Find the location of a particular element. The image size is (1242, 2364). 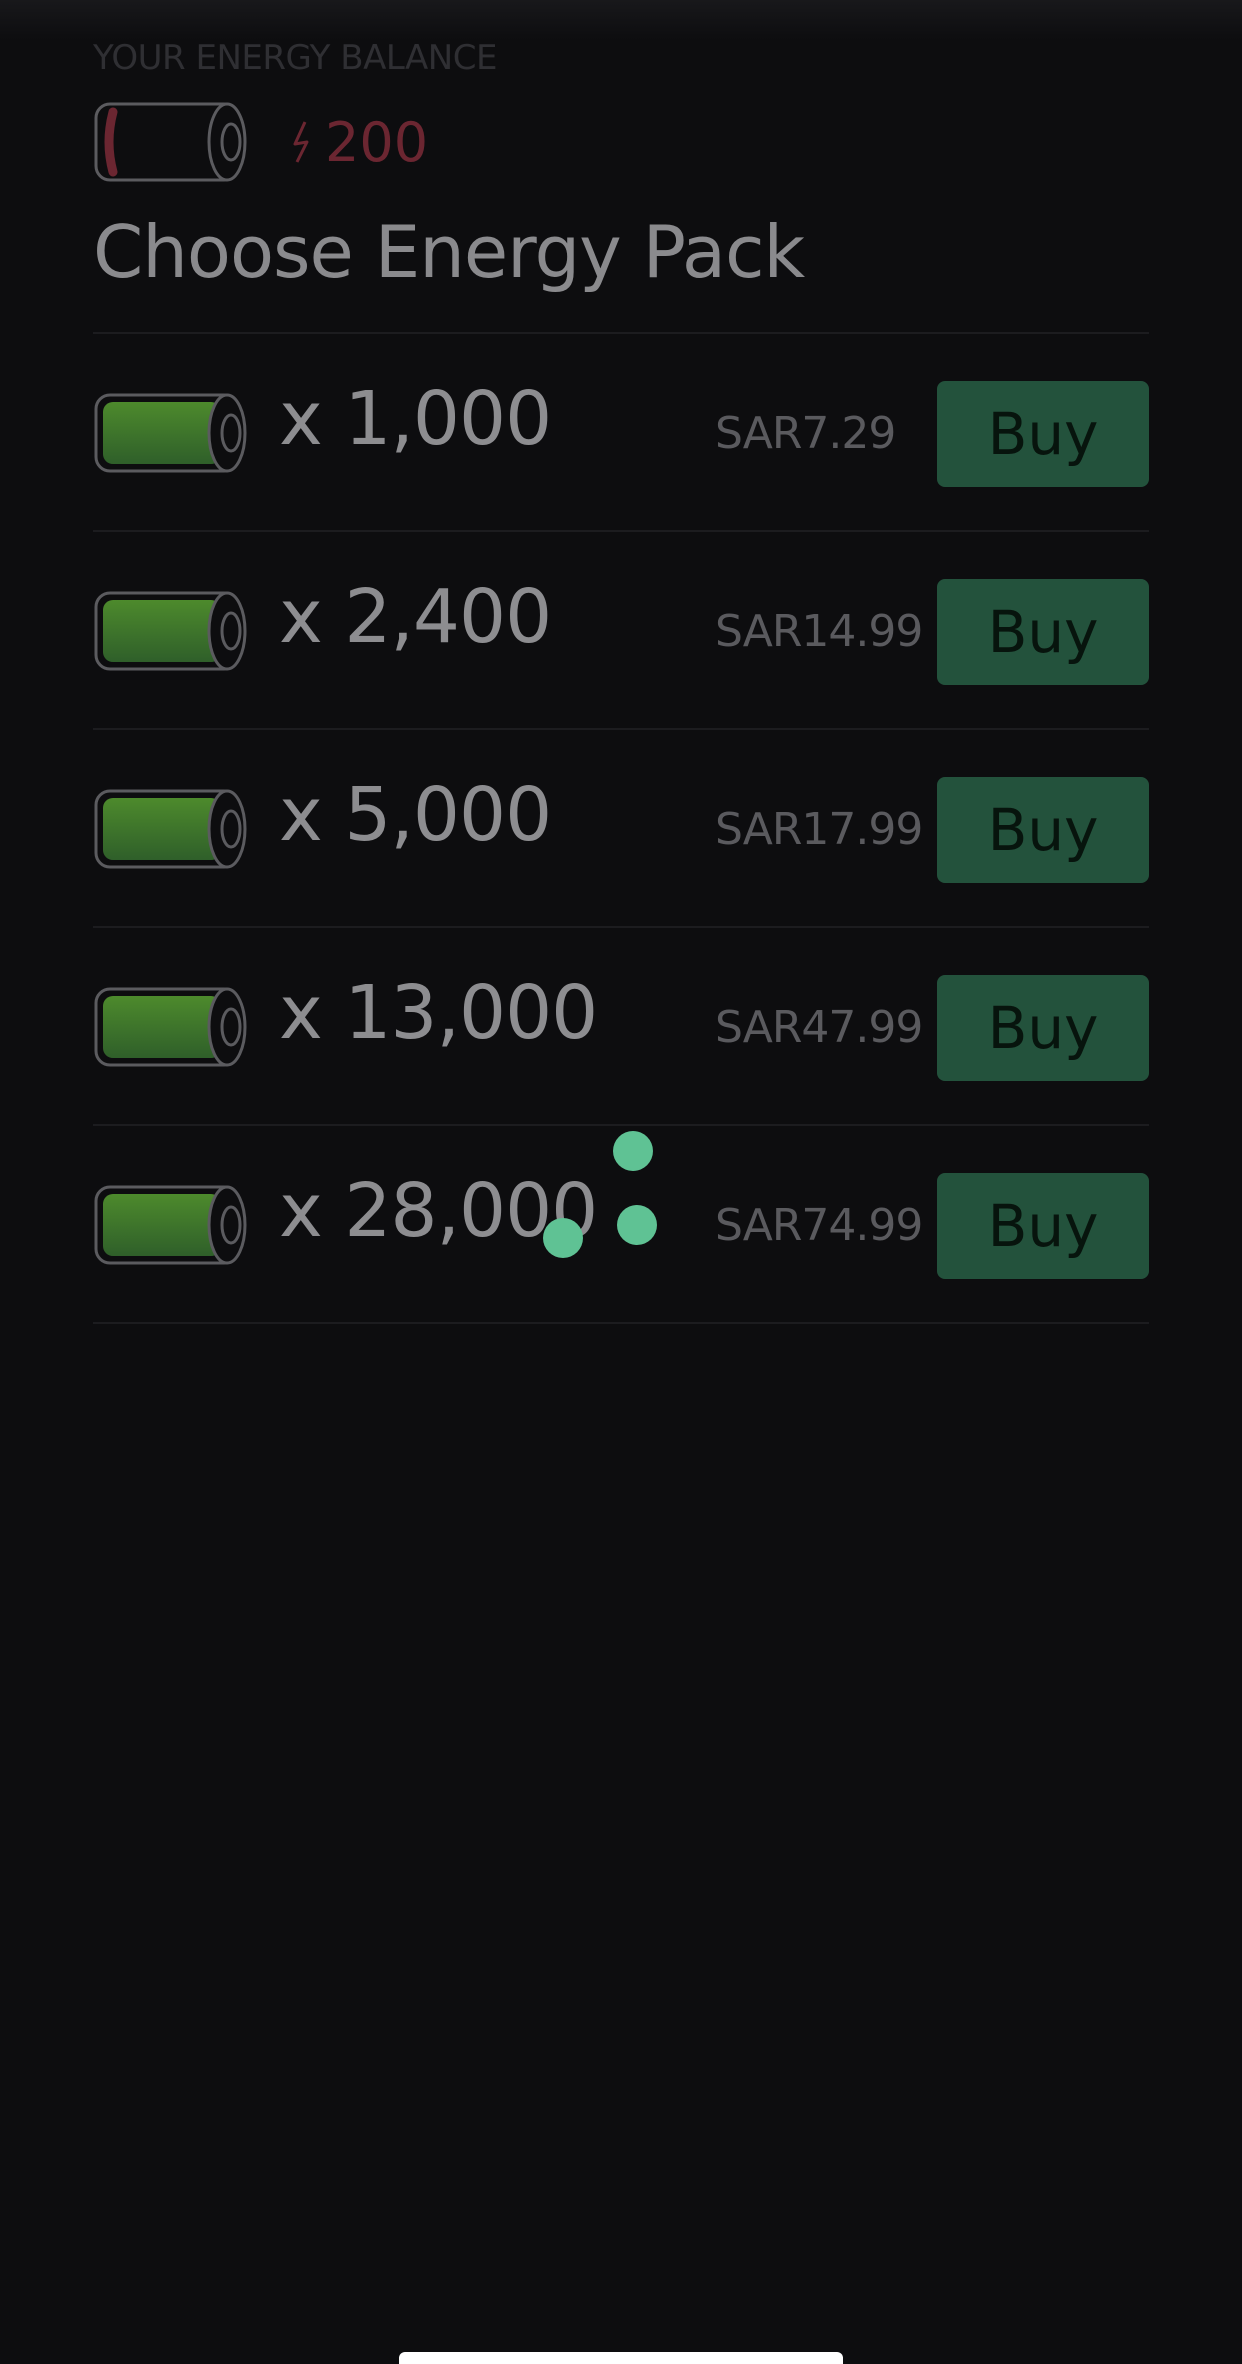

page-title: Choose Energy Pack is located at coordinates (449, 252).